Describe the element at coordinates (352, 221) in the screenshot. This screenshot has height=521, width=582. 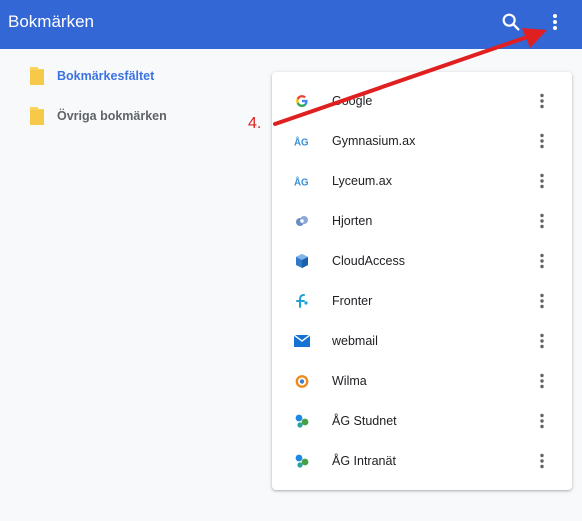
I see `bookmark-title: Hjorten` at that location.